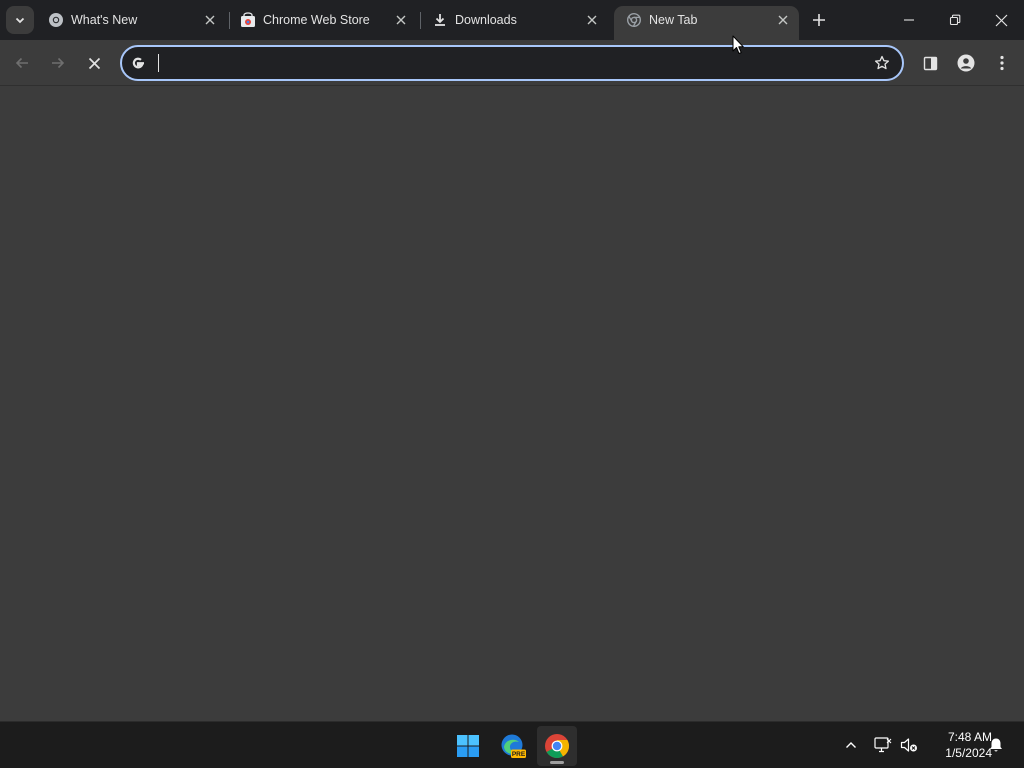 The width and height of the screenshot is (1024, 768). I want to click on browser-toolbar, so click(512, 63).